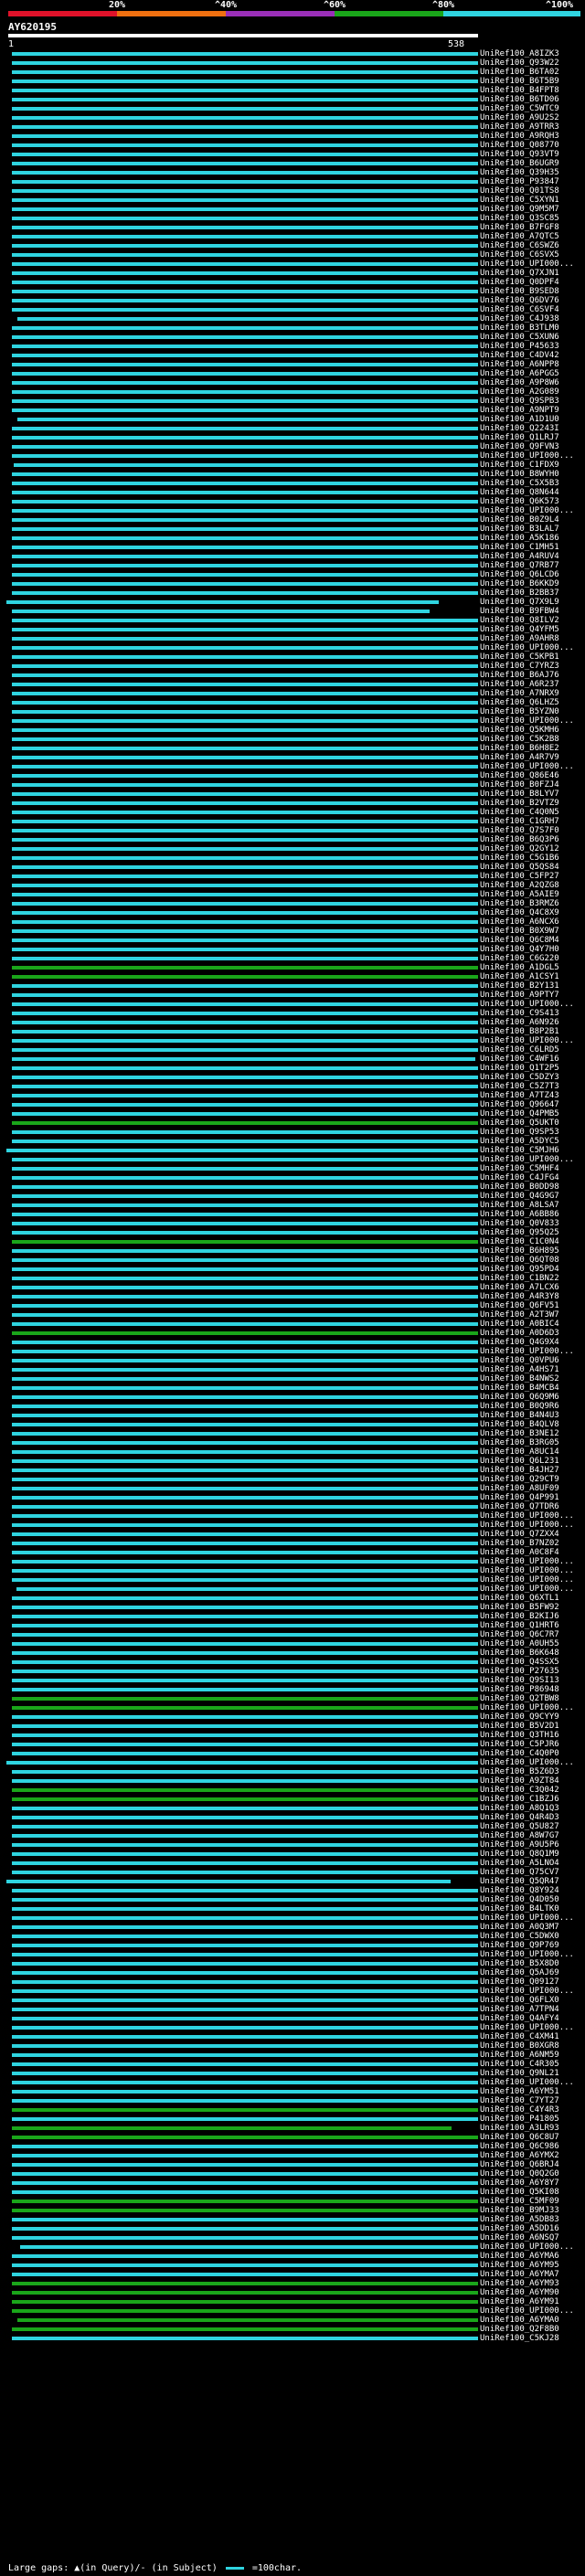  What do you see at coordinates (519, 2292) in the screenshot?
I see `hit-accession-link: UniRef100_A6YM90` at bounding box center [519, 2292].